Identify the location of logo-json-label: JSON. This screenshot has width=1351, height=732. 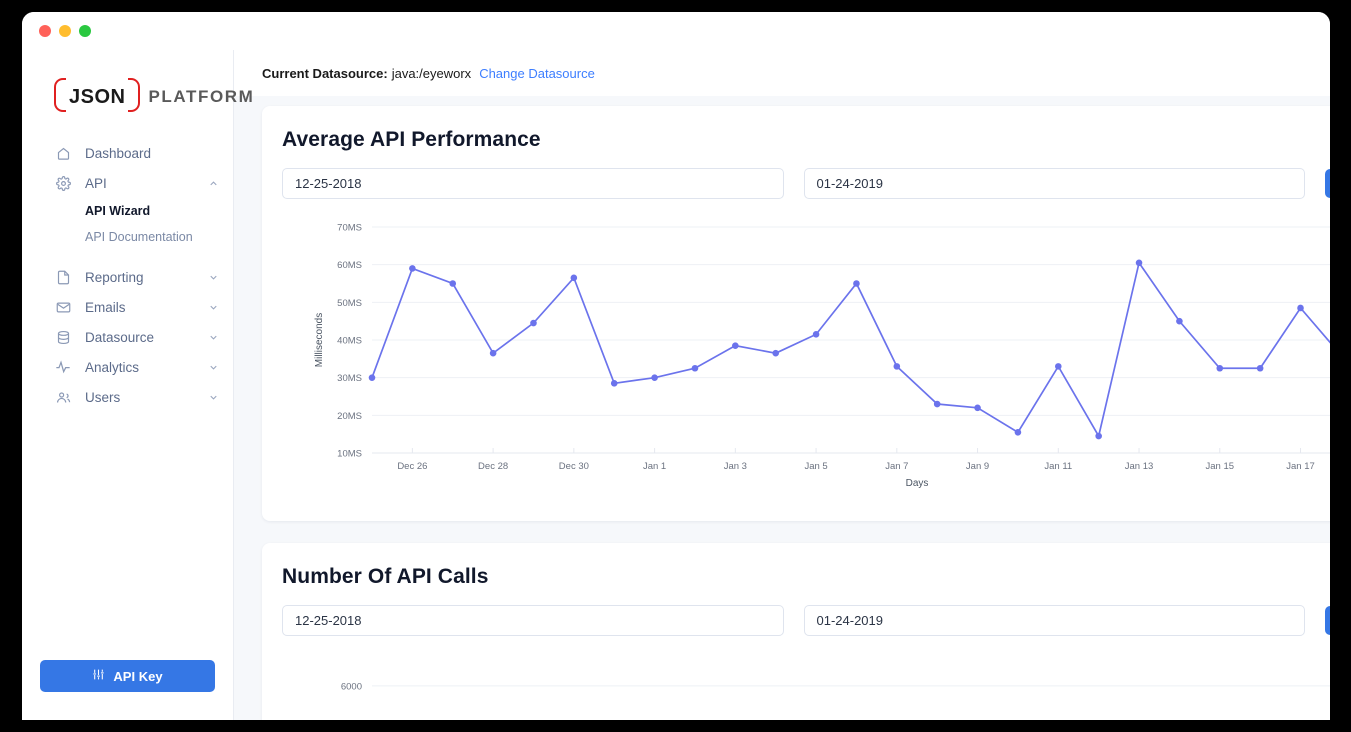
(97, 96).